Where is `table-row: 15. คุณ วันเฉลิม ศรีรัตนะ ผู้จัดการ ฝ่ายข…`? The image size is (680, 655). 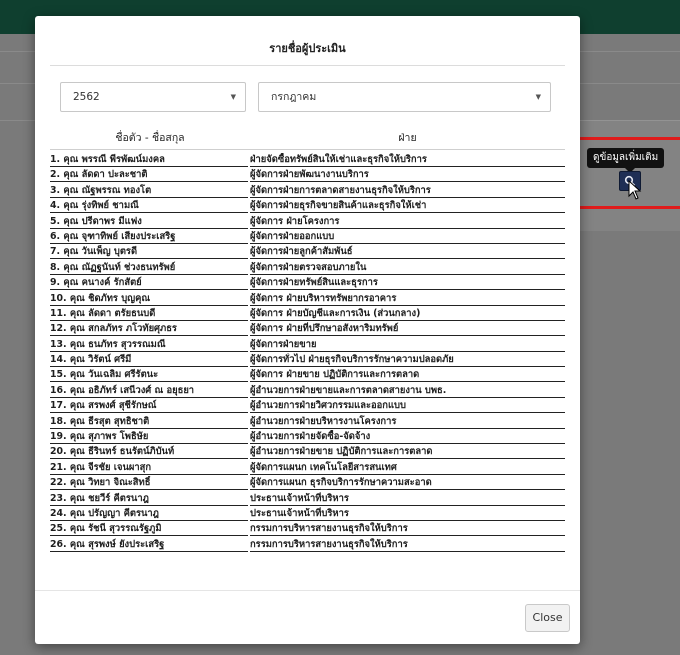
table-row: 15. คุณ วันเฉลิม ศรีรัตนะ ผู้จัดการ ฝ่ายข… is located at coordinates (307, 375).